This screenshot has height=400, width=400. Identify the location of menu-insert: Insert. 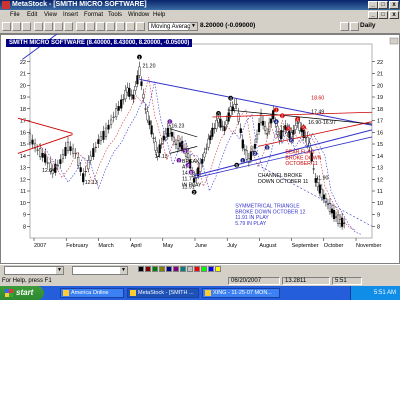
(70, 15).